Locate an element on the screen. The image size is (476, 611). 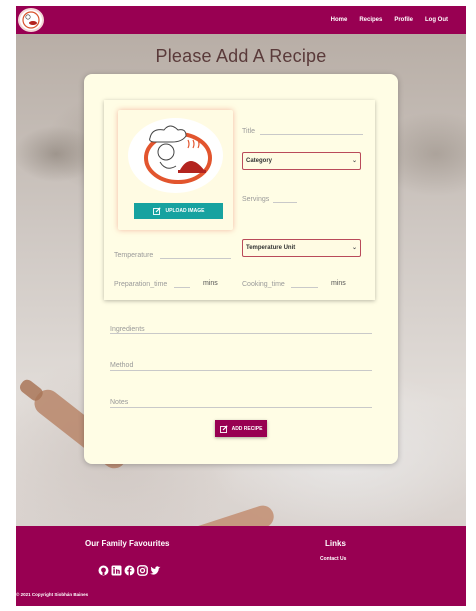
cooking-time-input is located at coordinates (304, 287).